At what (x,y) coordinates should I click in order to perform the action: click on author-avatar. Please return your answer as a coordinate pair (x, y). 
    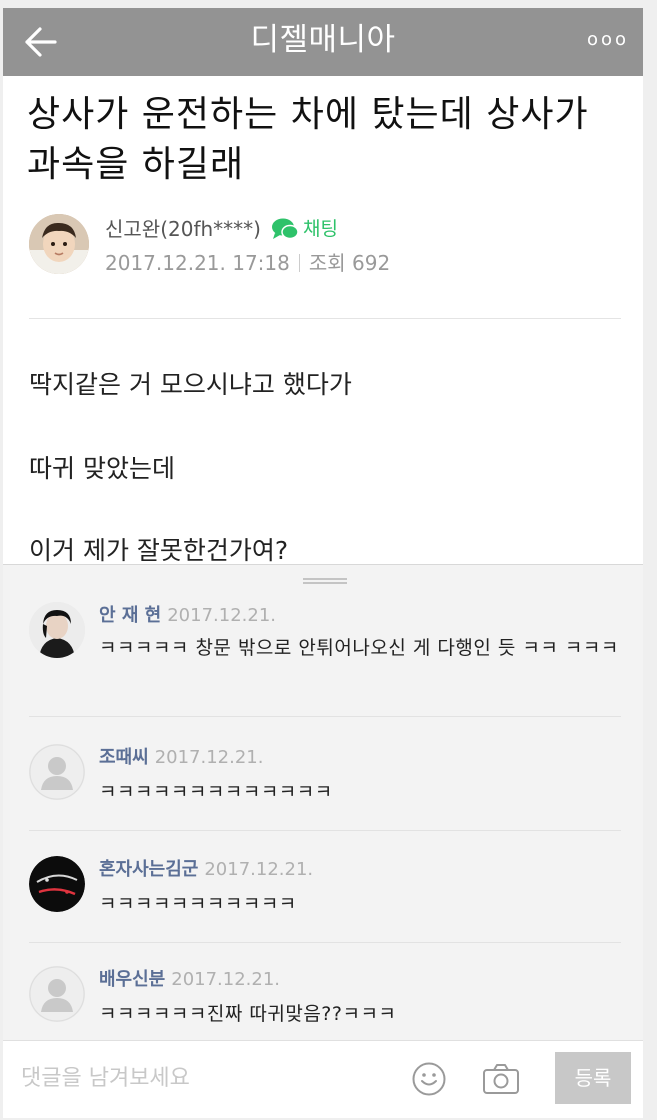
    Looking at the image, I should click on (59, 244).